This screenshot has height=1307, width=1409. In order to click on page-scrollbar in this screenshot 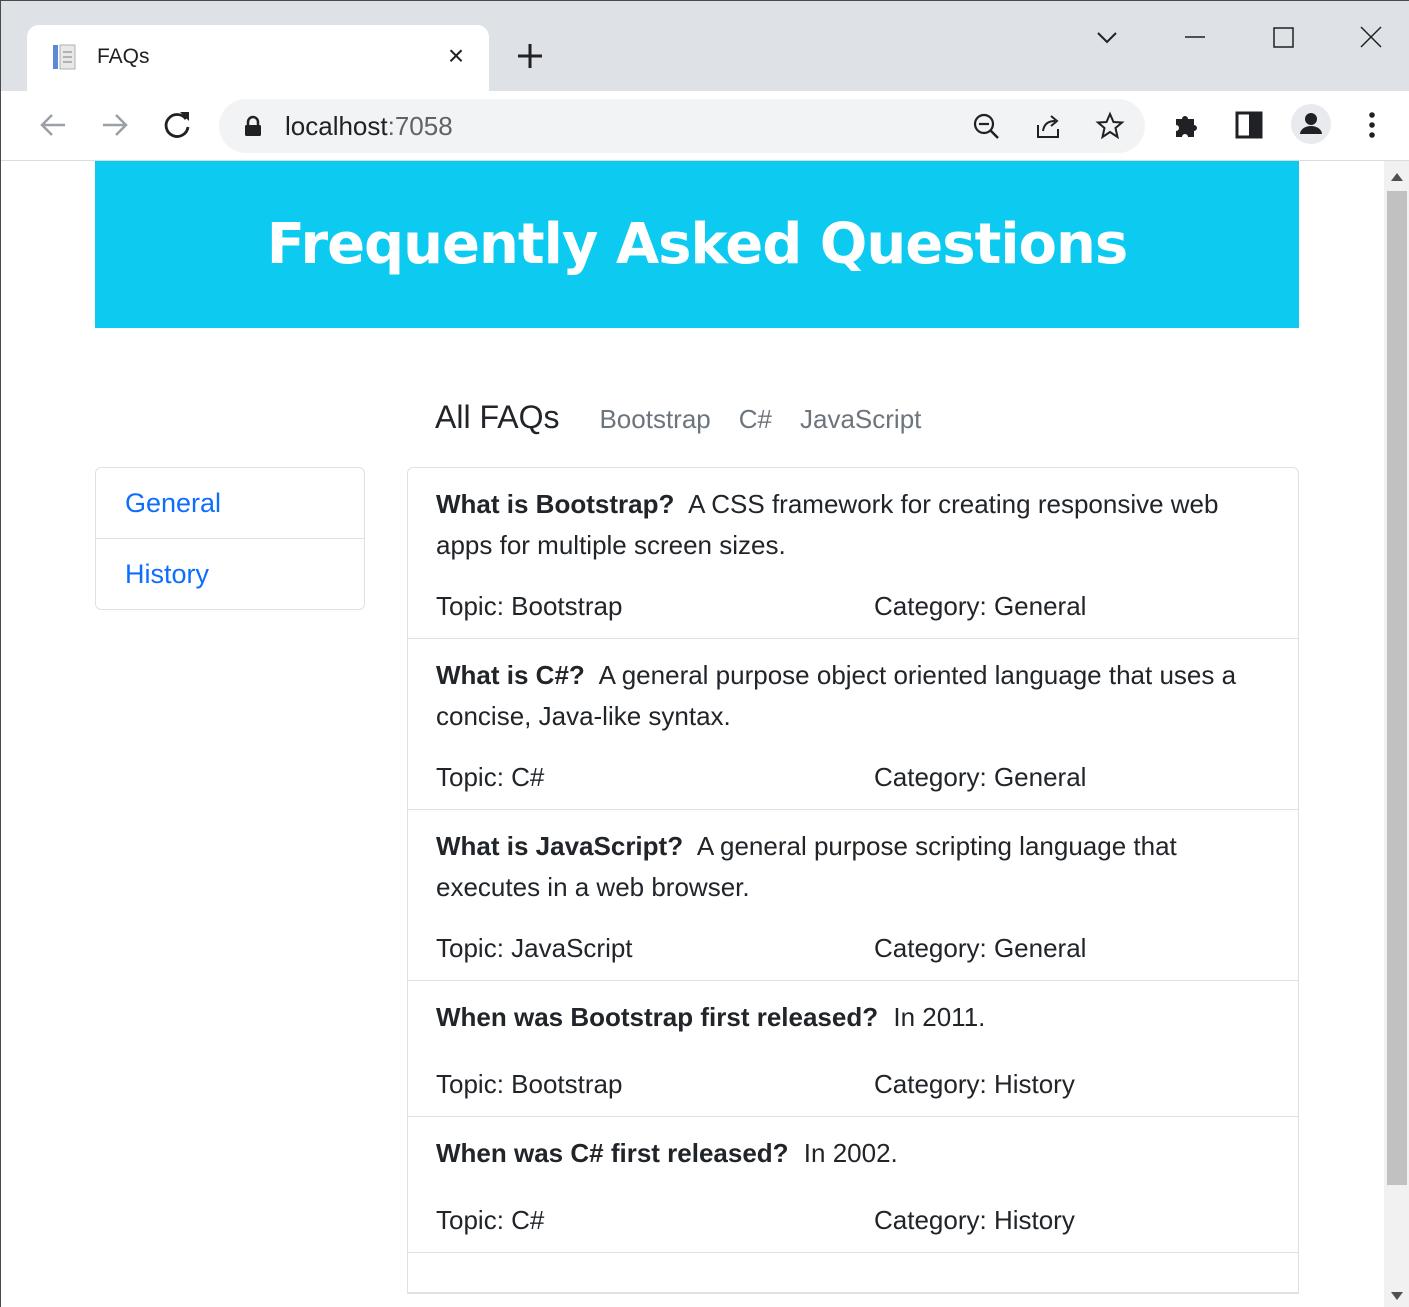, I will do `click(1396, 734)`.